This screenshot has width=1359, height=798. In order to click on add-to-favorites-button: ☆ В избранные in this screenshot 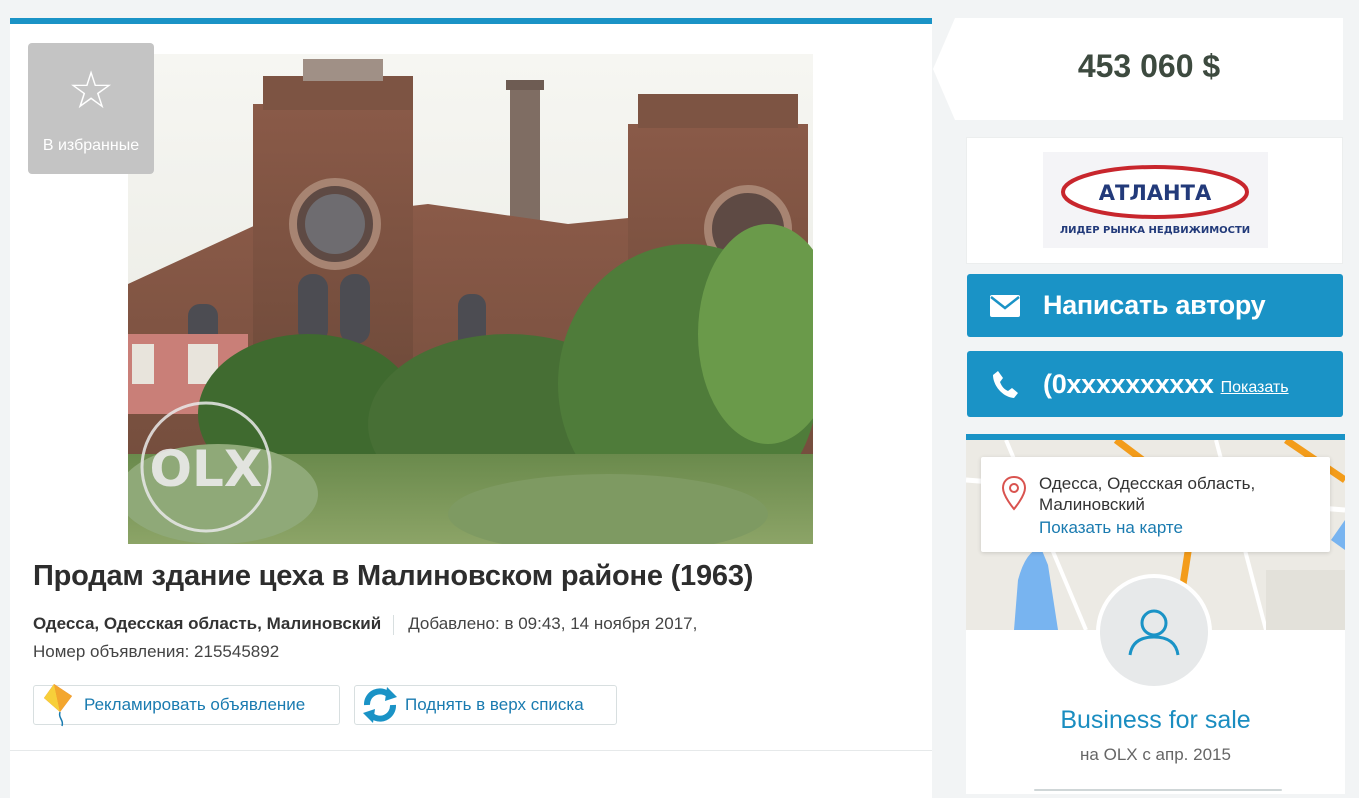, I will do `click(91, 108)`.